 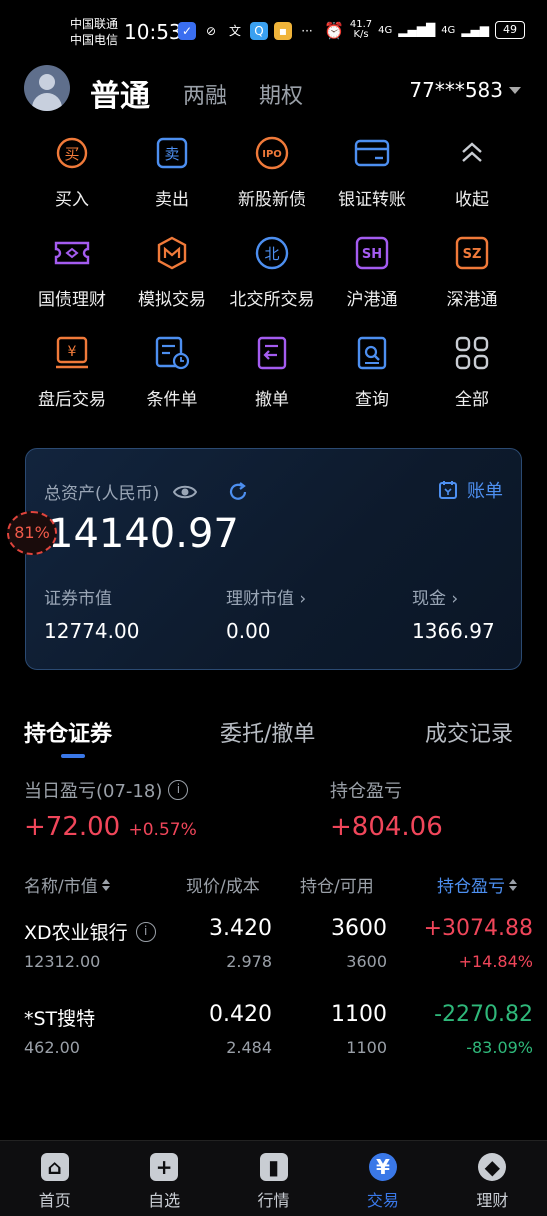 I want to click on available-qty: 3600, so click(x=366, y=961).